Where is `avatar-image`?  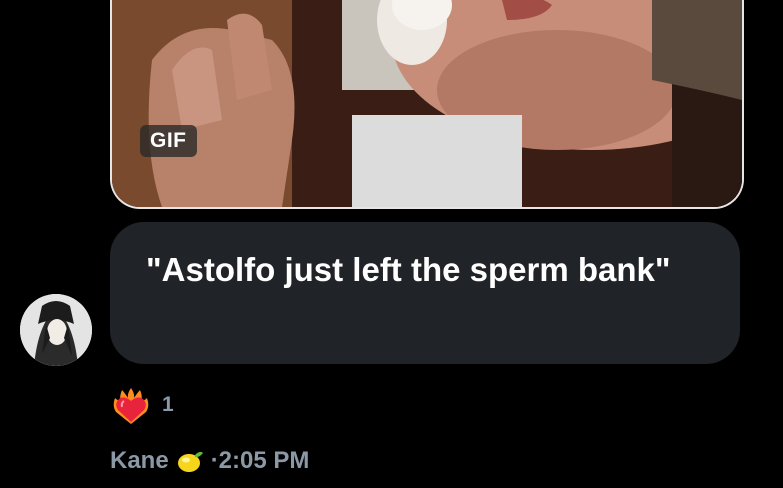 avatar-image is located at coordinates (56, 330).